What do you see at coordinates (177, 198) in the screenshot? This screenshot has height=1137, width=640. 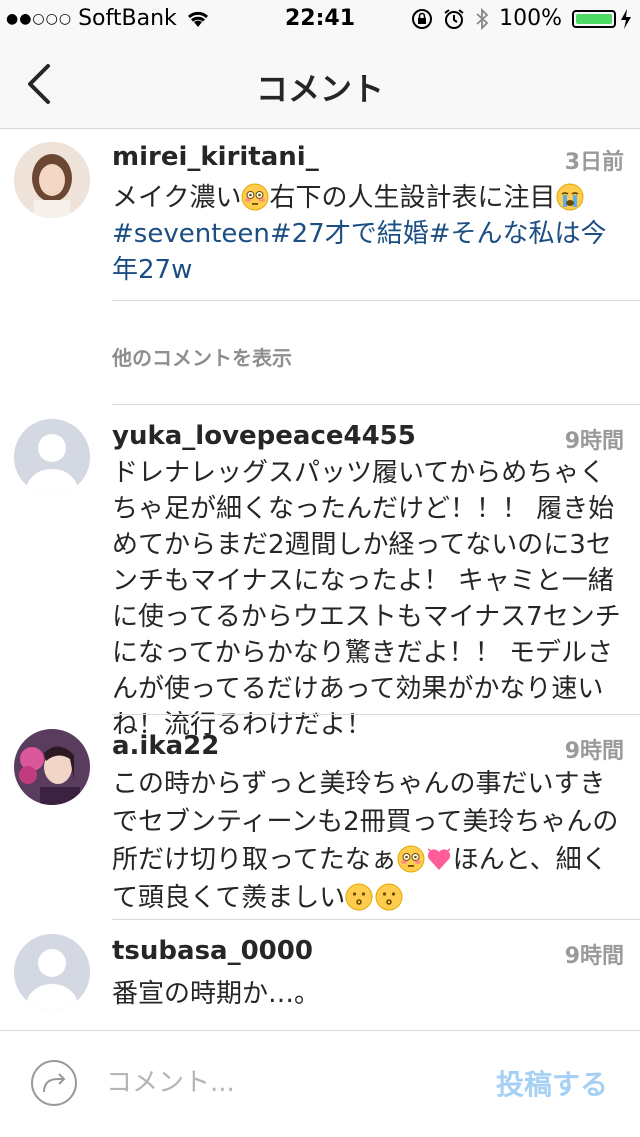 I see `caption-text-part1: メイク濃い` at bounding box center [177, 198].